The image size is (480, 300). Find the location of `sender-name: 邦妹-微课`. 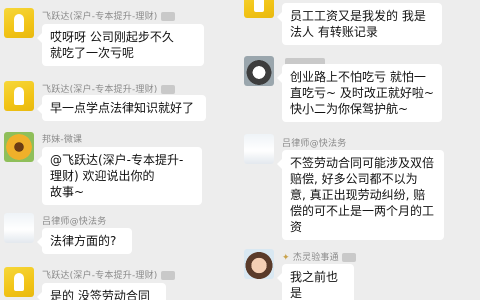

sender-name: 邦妹-微课 is located at coordinates (62, 140).